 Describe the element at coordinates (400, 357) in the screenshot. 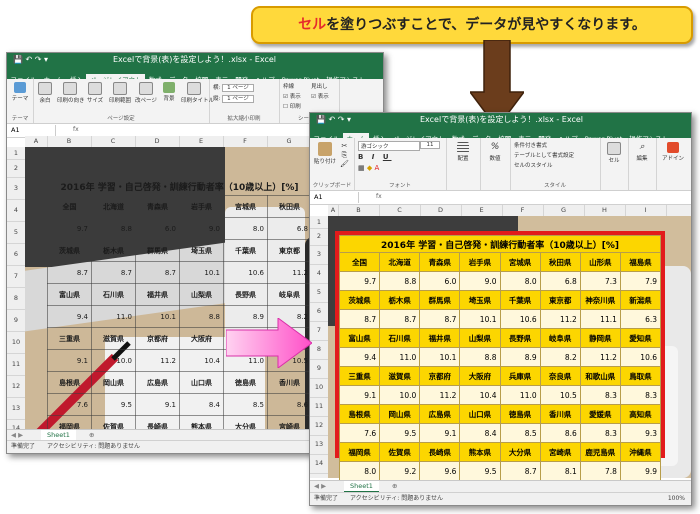

I see `value-cell: 11.0` at that location.